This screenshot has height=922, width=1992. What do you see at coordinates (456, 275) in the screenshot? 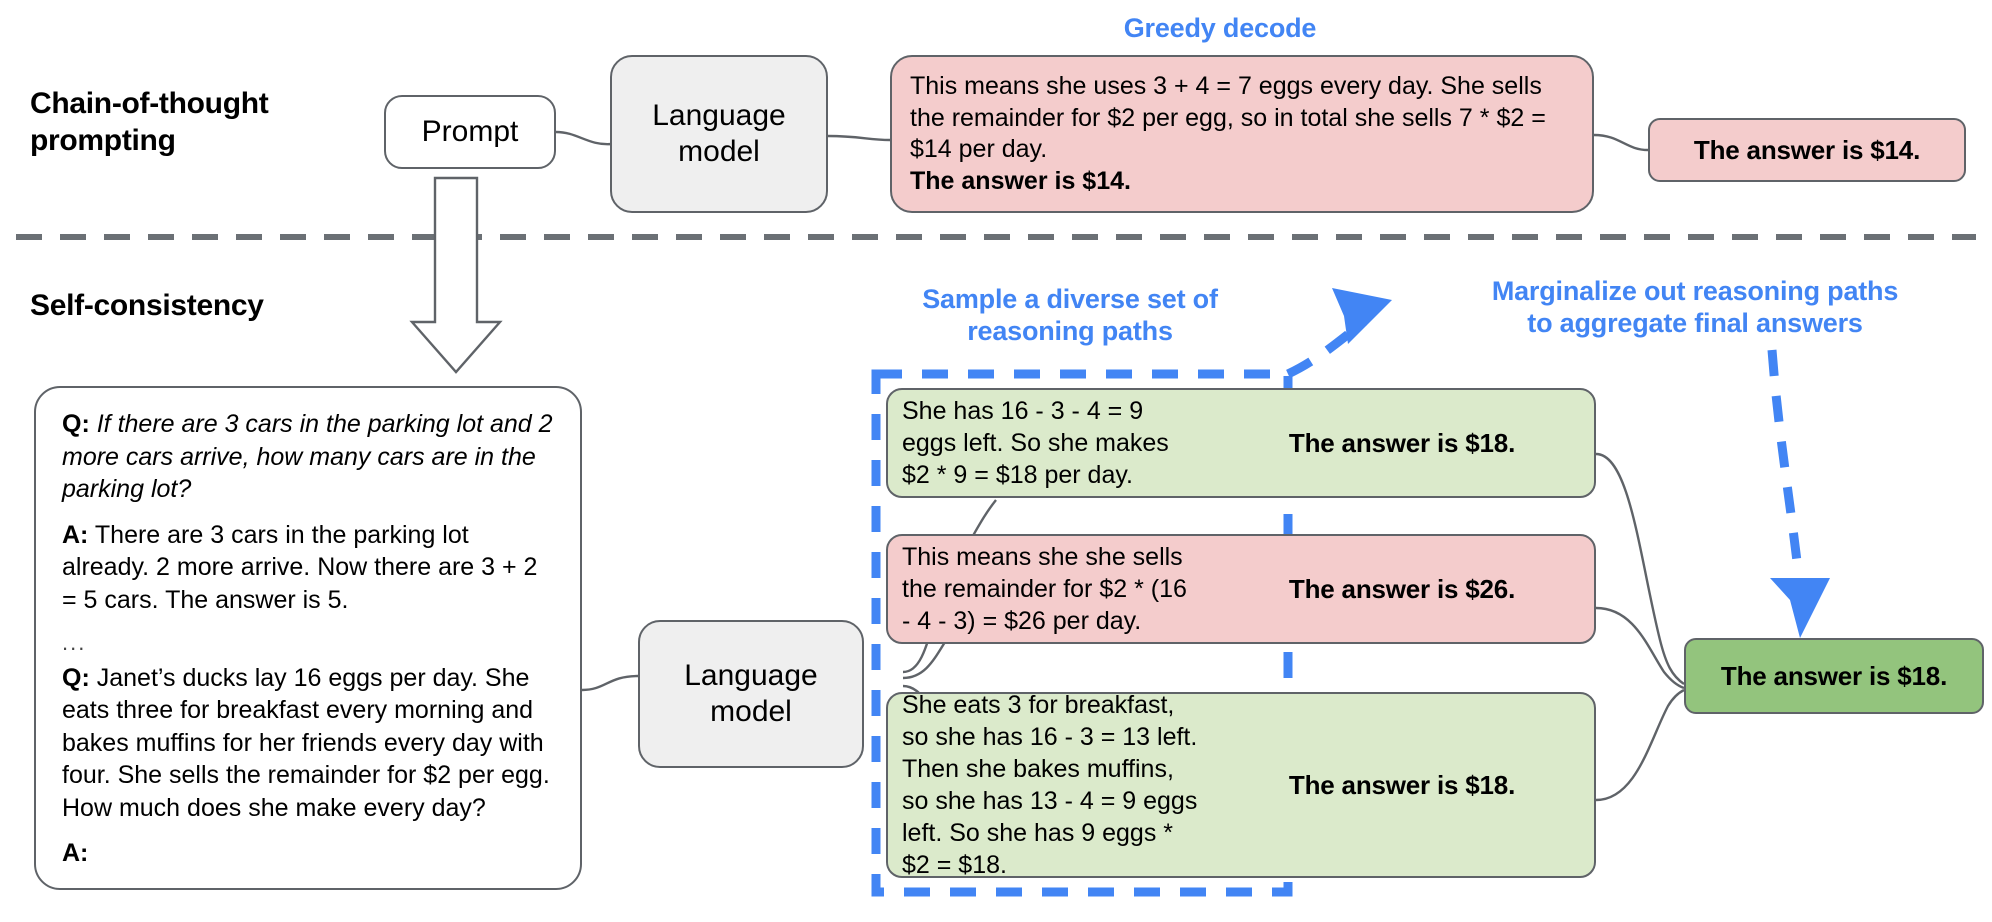
I see `hollow-down-arrow` at bounding box center [456, 275].